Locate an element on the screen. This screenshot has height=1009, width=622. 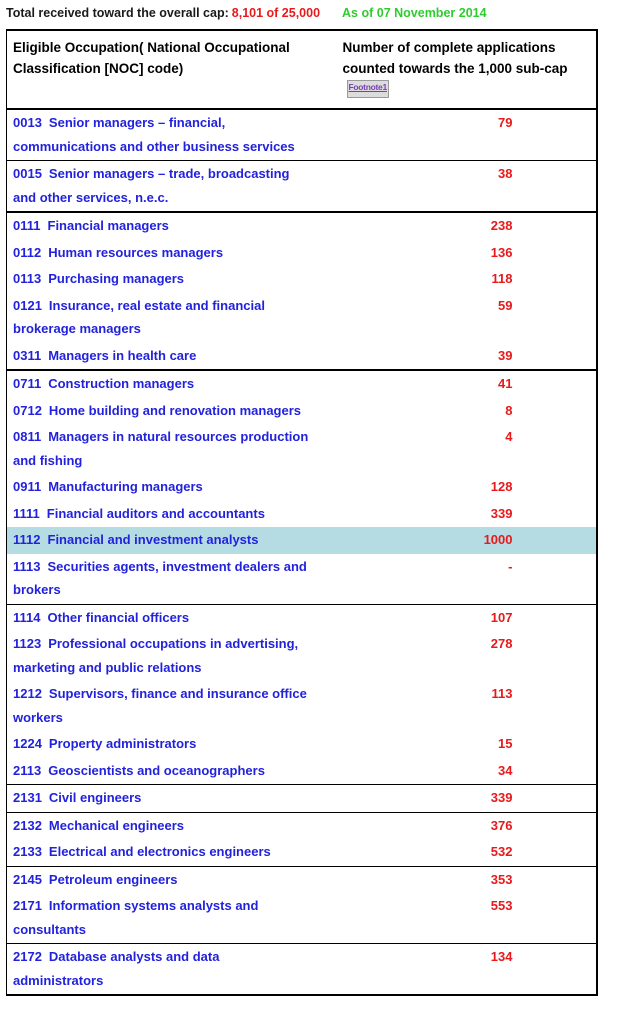
occupation-name: Purchasing managers is located at coordinates (116, 278).